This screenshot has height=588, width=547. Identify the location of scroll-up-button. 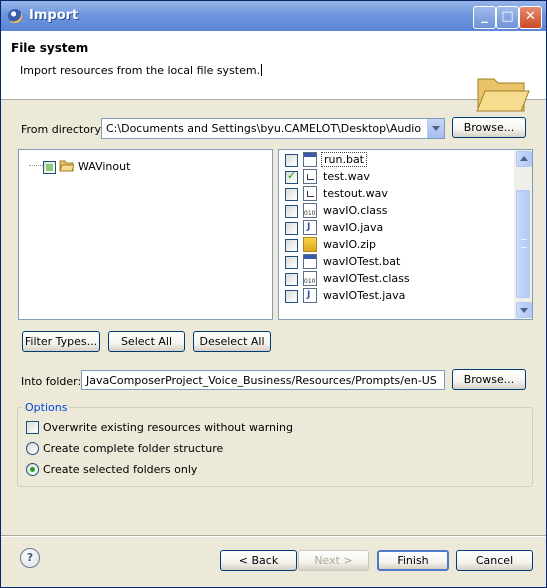
(524, 159).